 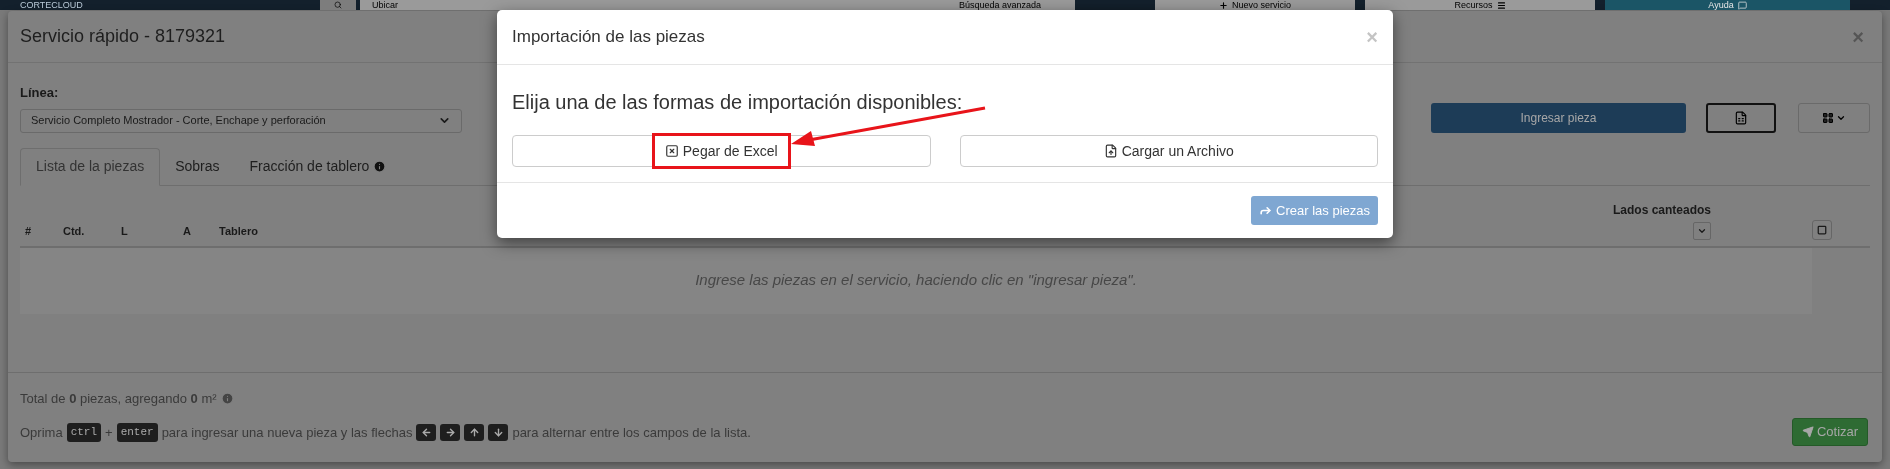 I want to click on hint-text: Oprima, so click(x=41, y=432).